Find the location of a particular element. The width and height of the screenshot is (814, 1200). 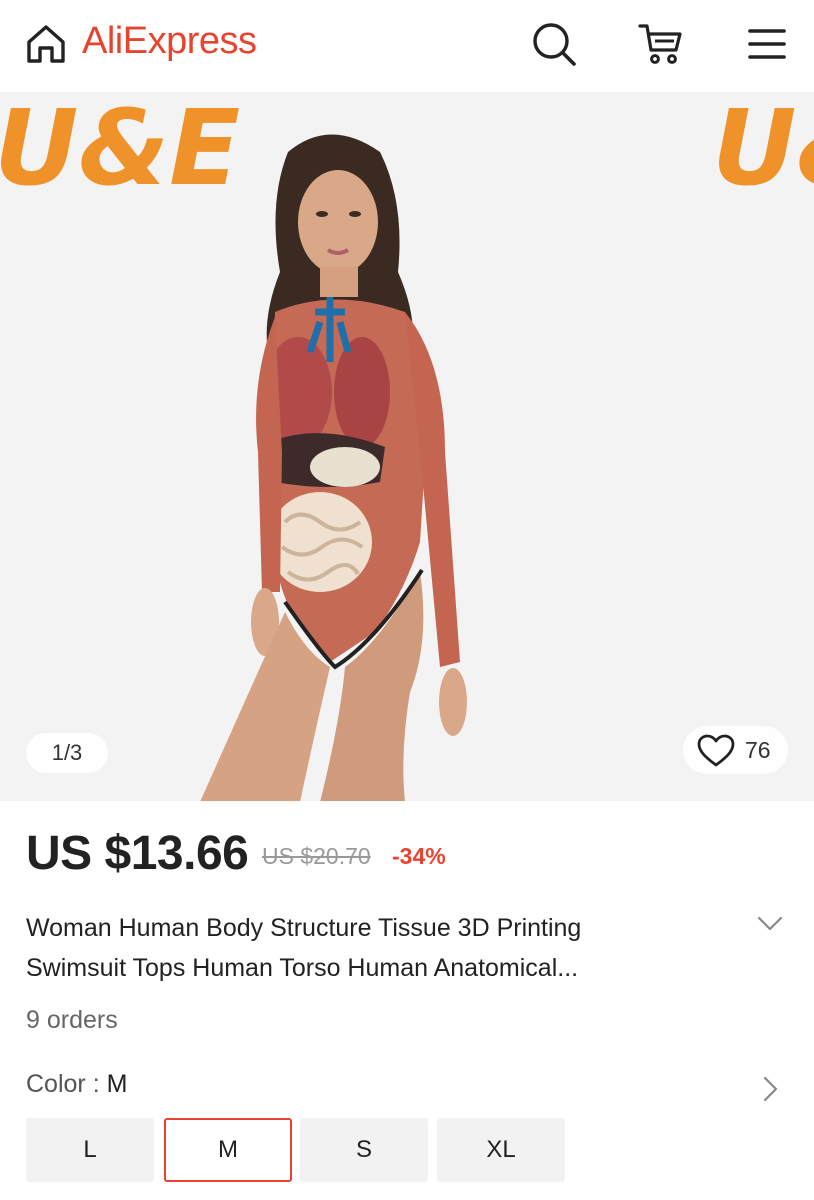

color-selected-value: M is located at coordinates (117, 1084).